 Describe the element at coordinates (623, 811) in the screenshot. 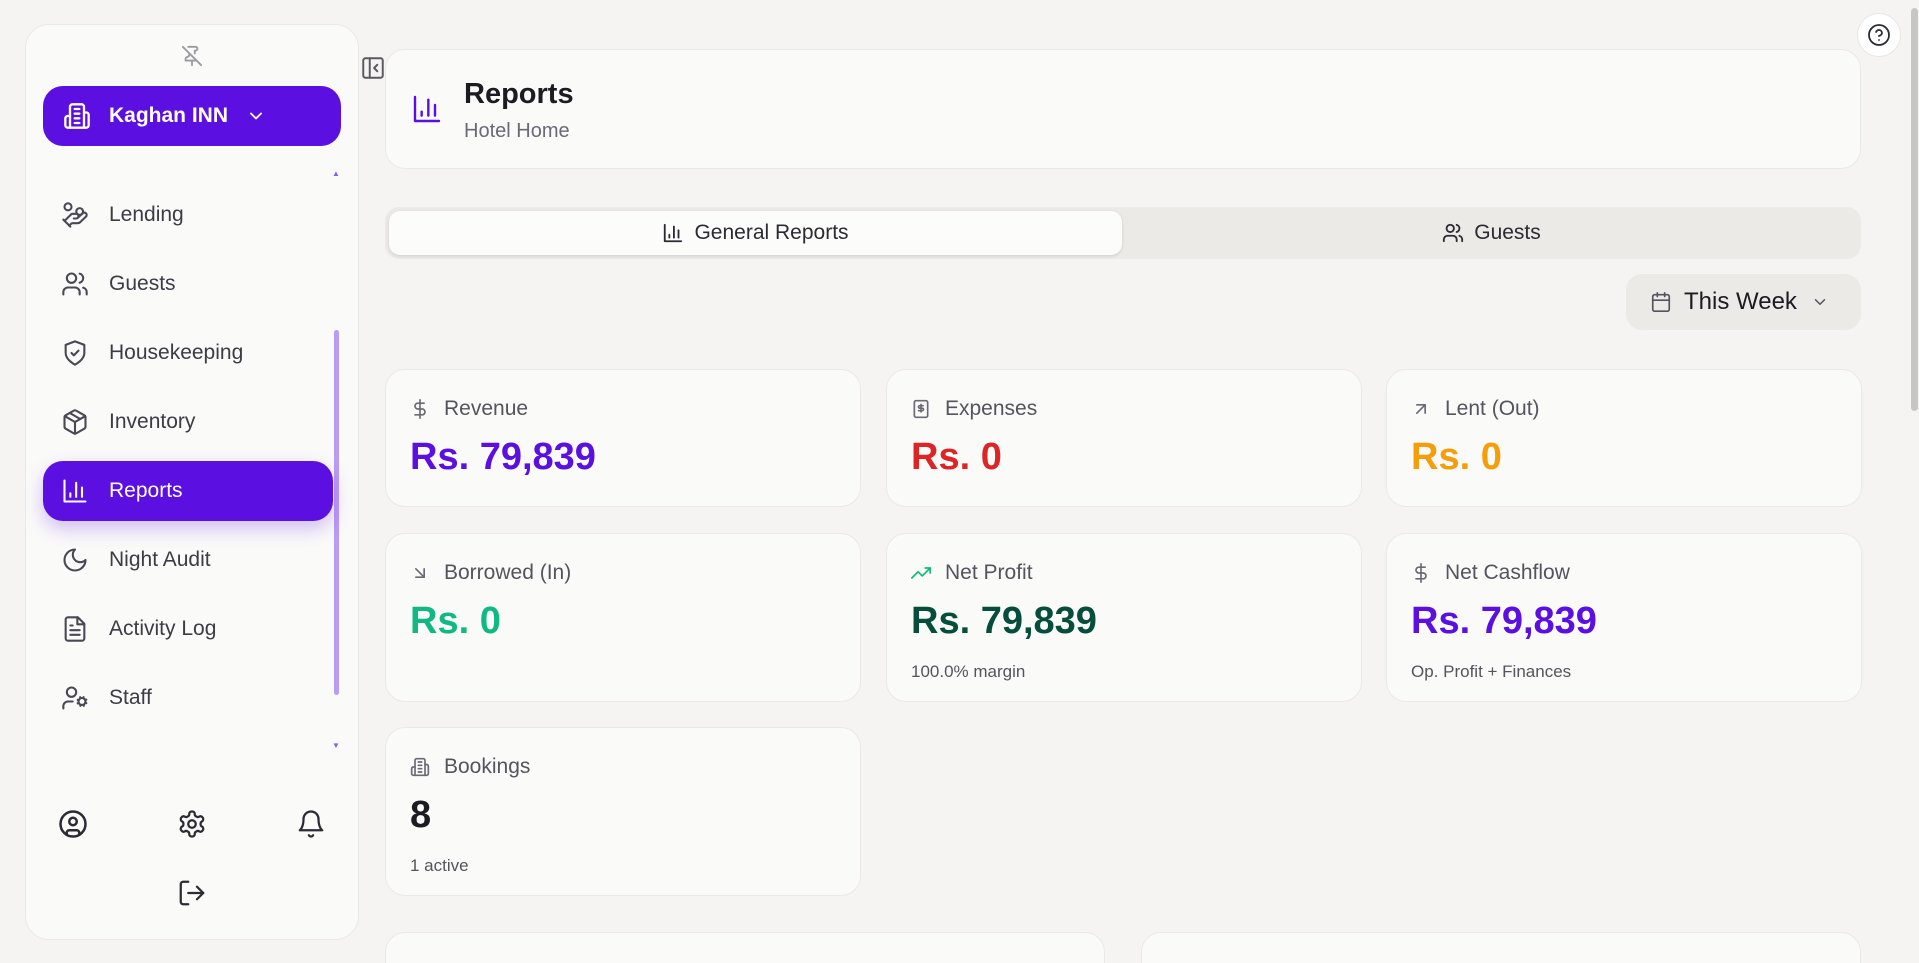

I see `stat-card-bookings: Bookings 8 1 active` at that location.